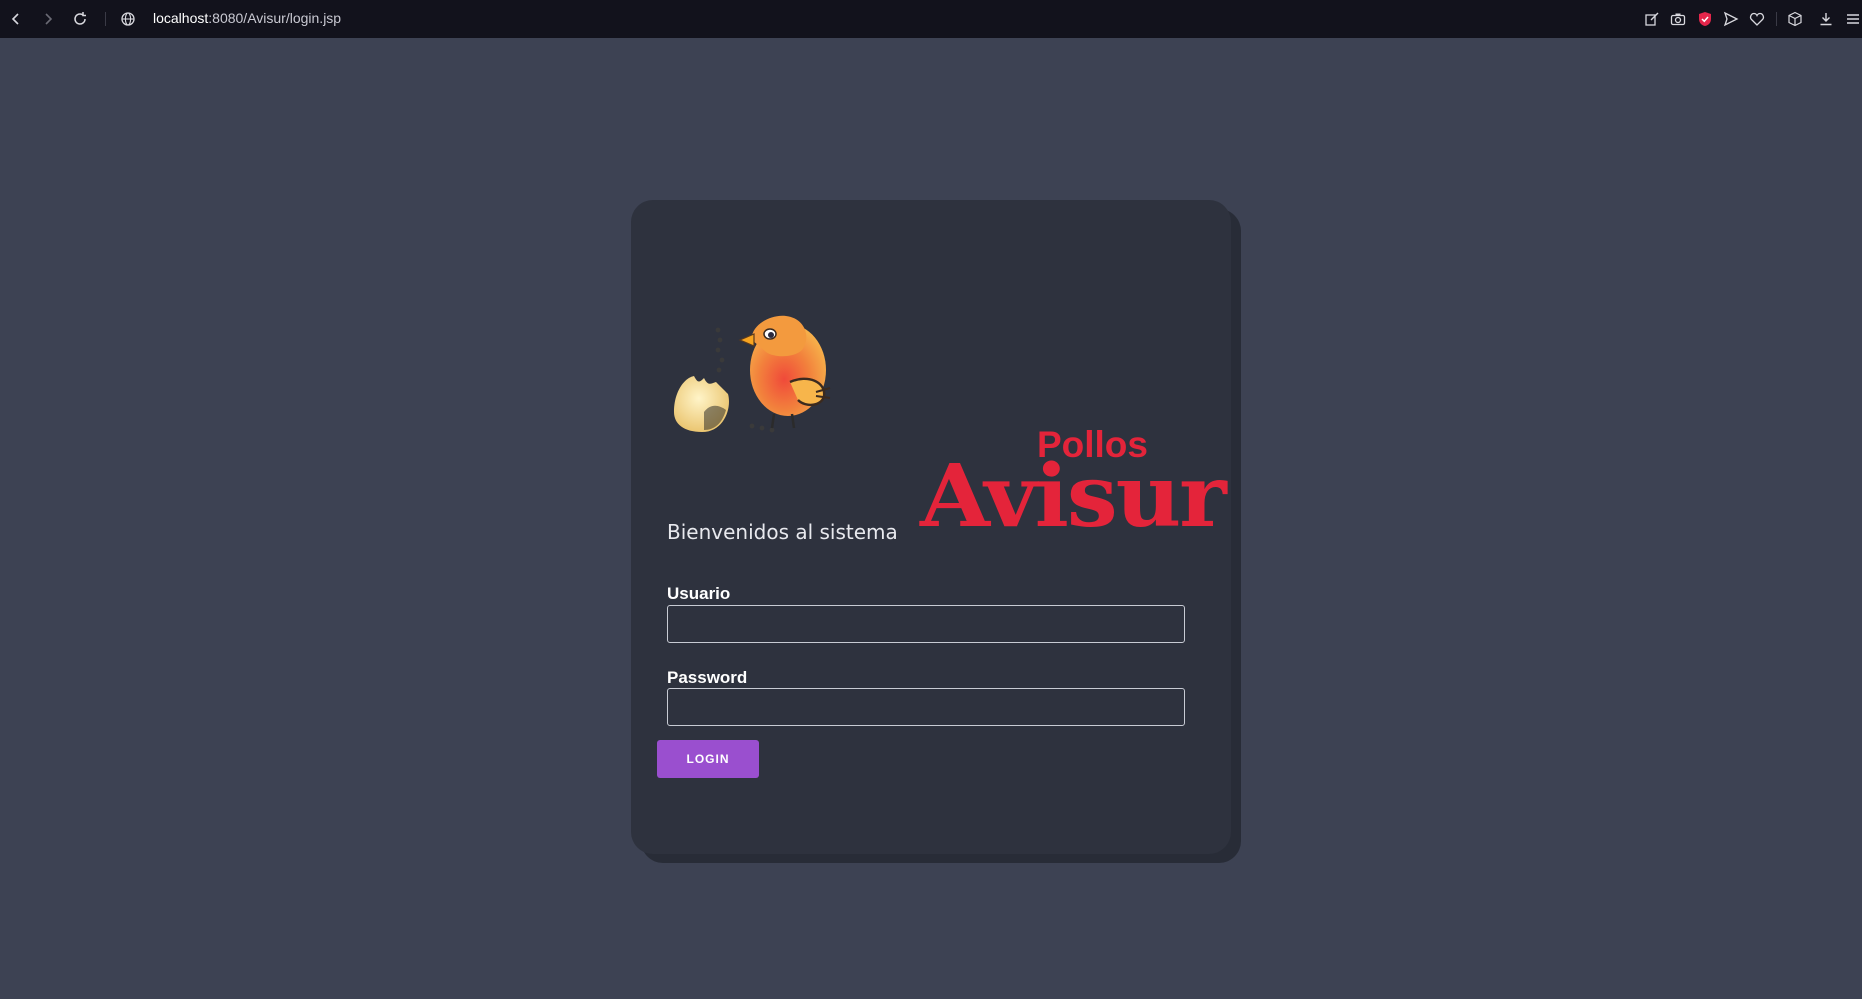  Describe the element at coordinates (948, 420) in the screenshot. I see `brand-logo: Pollos Avisur` at that location.